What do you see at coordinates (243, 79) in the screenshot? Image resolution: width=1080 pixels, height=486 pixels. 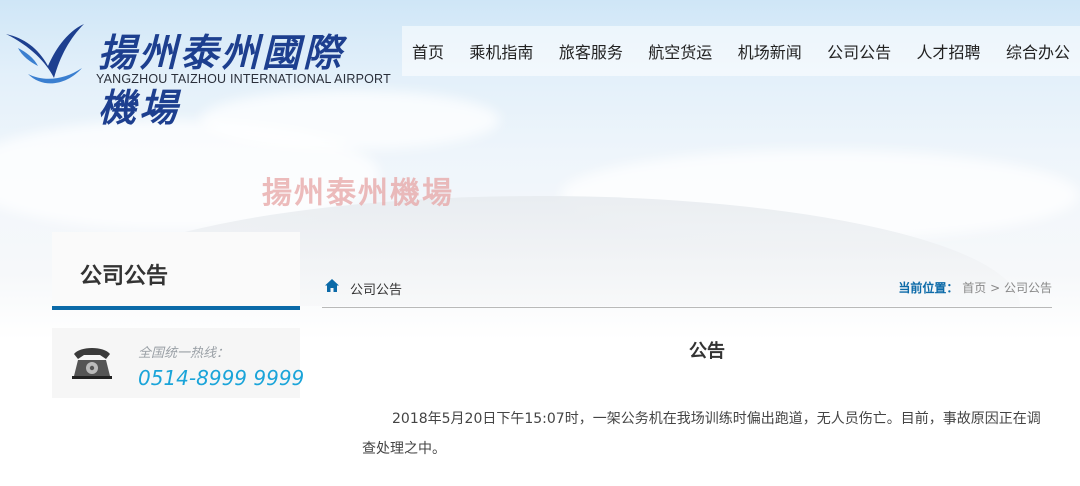 I see `logo-english-name: YANGZHOU TAIZHOU INTERNATIONAL AIRPORT` at bounding box center [243, 79].